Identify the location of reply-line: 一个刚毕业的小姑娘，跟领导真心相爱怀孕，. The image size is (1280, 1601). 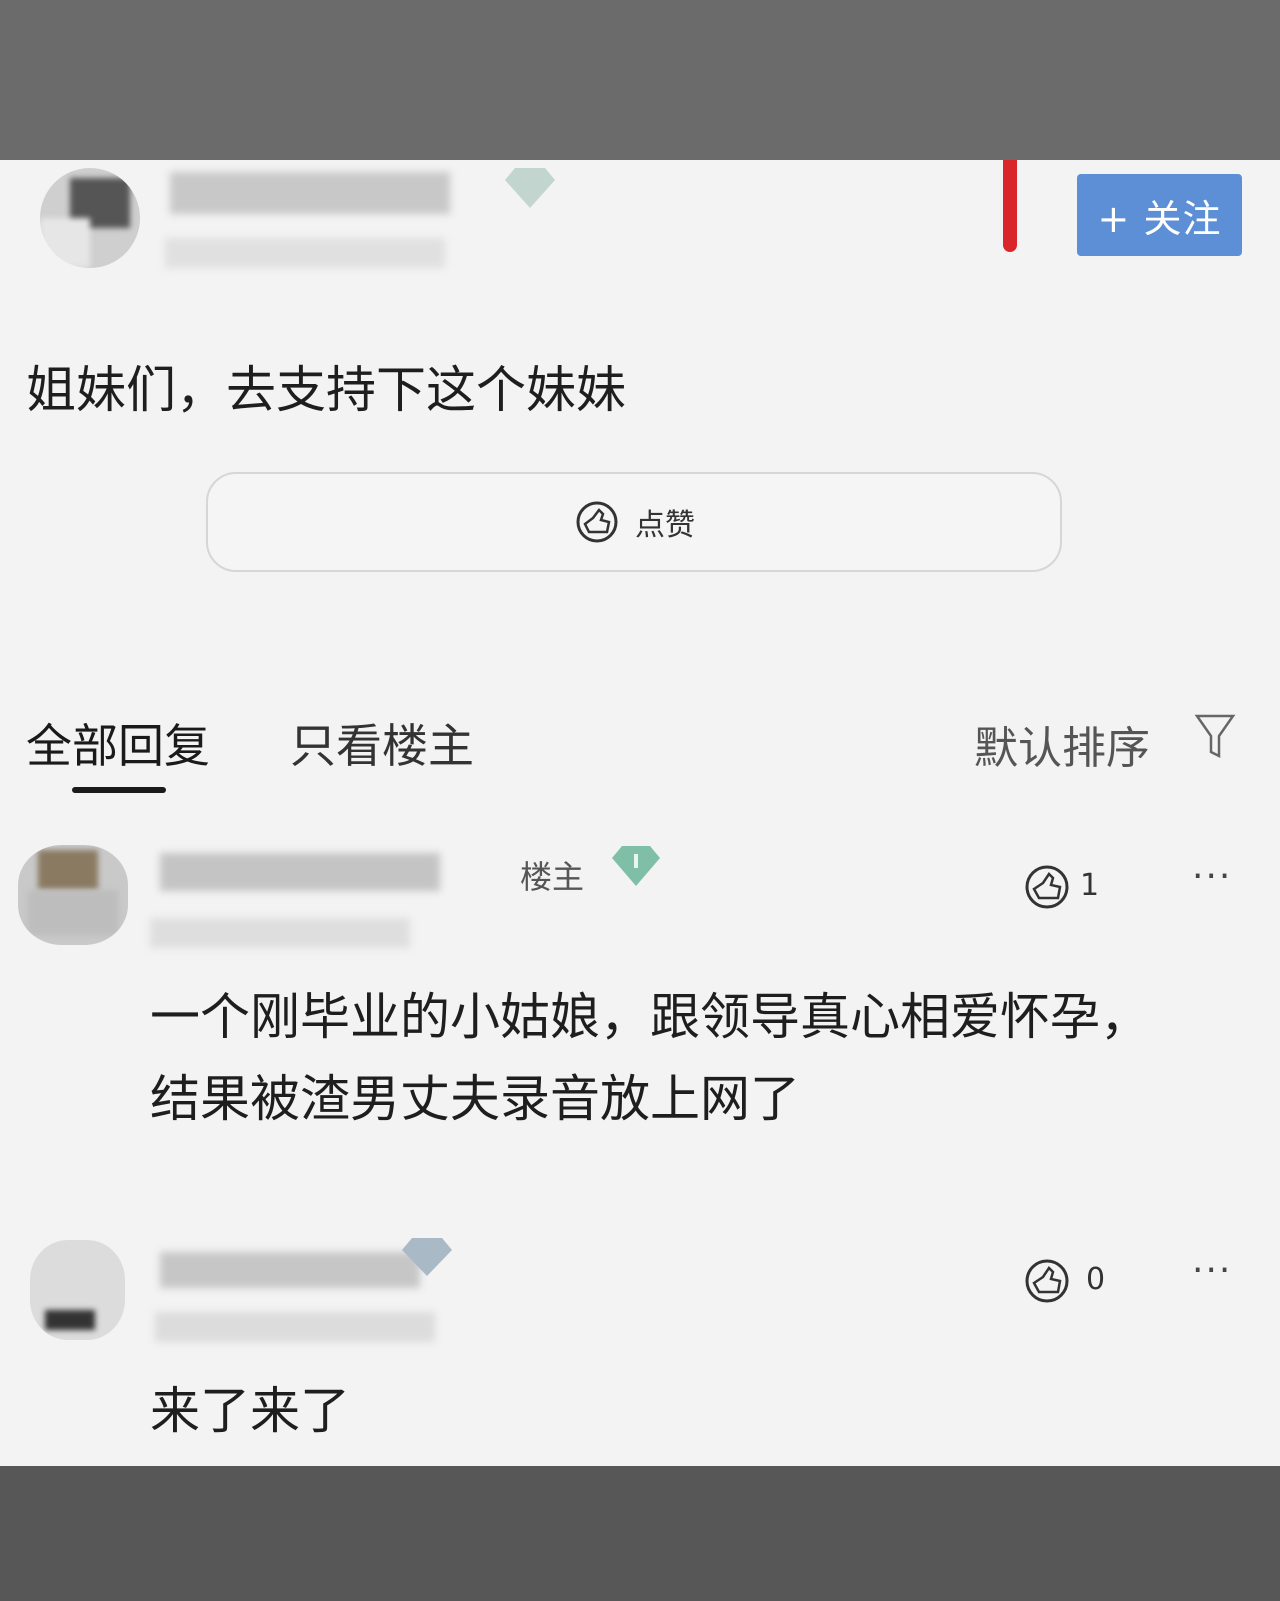
(650, 1017).